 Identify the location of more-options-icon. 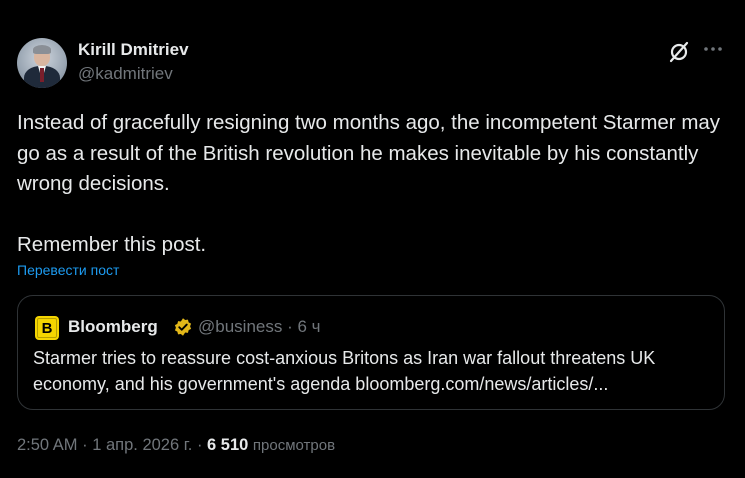
(713, 49).